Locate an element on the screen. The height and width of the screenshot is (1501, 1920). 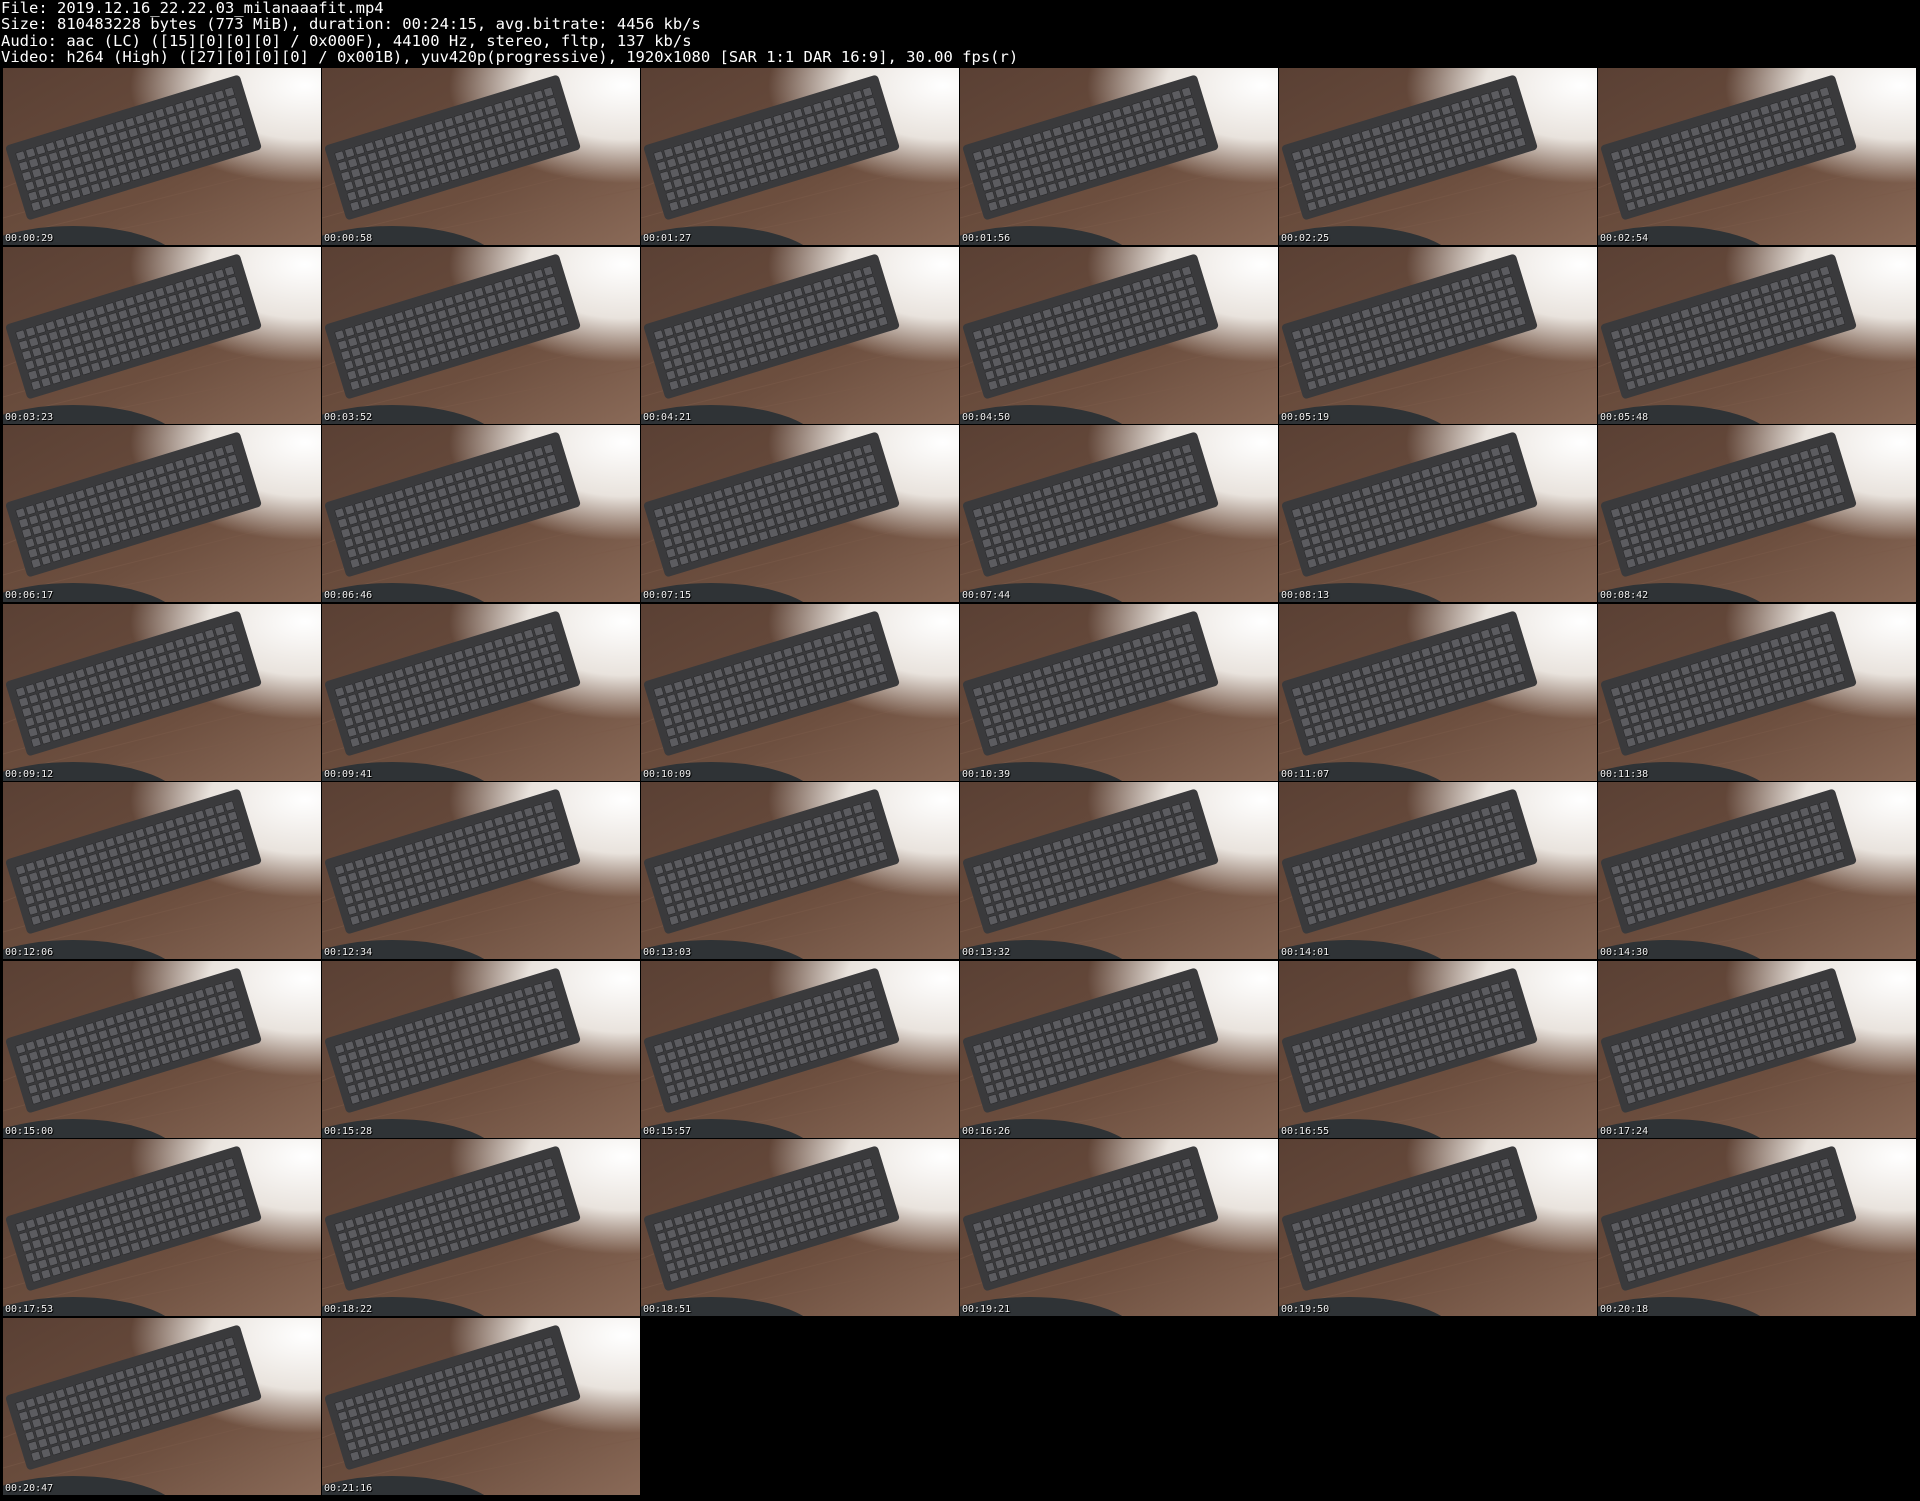
thumbnail-timestamp: 00:03:52 is located at coordinates (348, 417).